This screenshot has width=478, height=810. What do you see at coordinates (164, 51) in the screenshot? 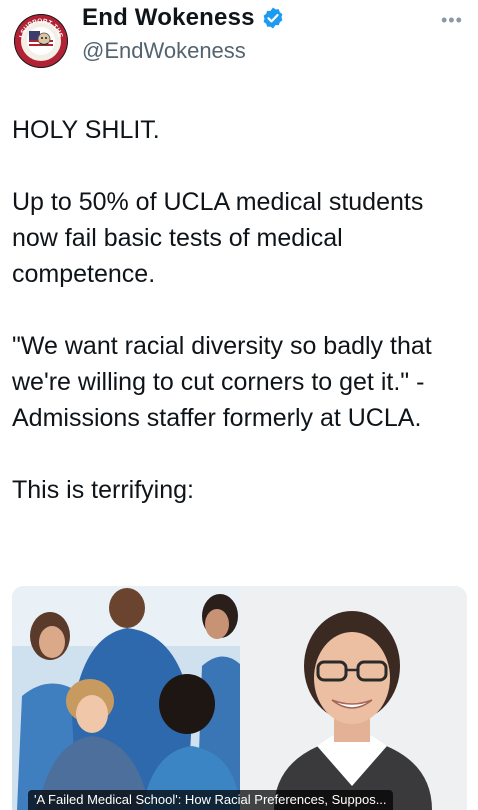
I see `user-handle: @EndWokeness` at bounding box center [164, 51].